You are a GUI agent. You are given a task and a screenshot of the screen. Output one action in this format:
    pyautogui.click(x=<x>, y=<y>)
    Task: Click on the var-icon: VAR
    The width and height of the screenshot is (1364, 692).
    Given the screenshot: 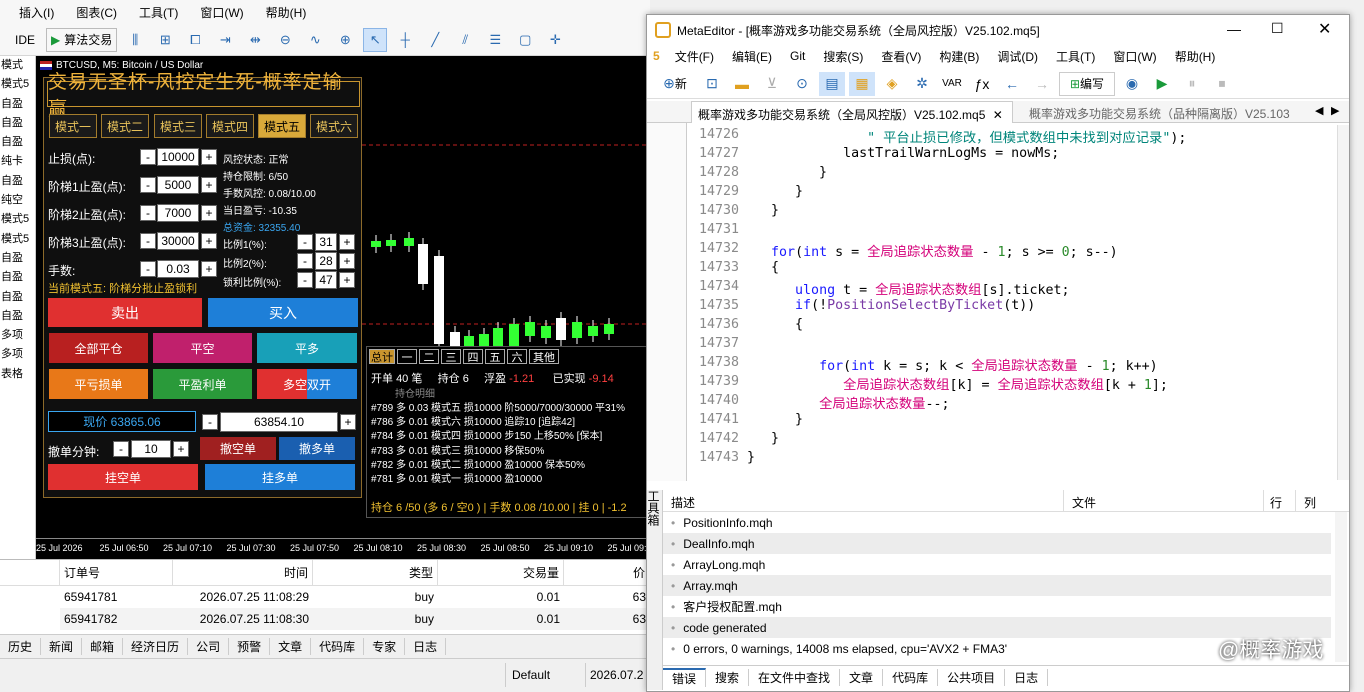 What is the action you would take?
    pyautogui.click(x=952, y=84)
    